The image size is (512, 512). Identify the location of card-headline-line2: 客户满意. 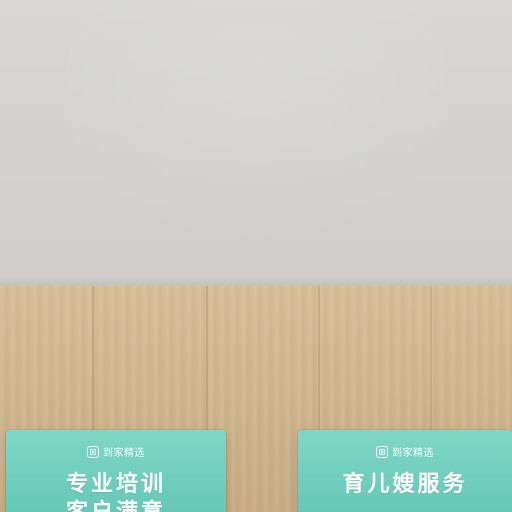
(116, 503).